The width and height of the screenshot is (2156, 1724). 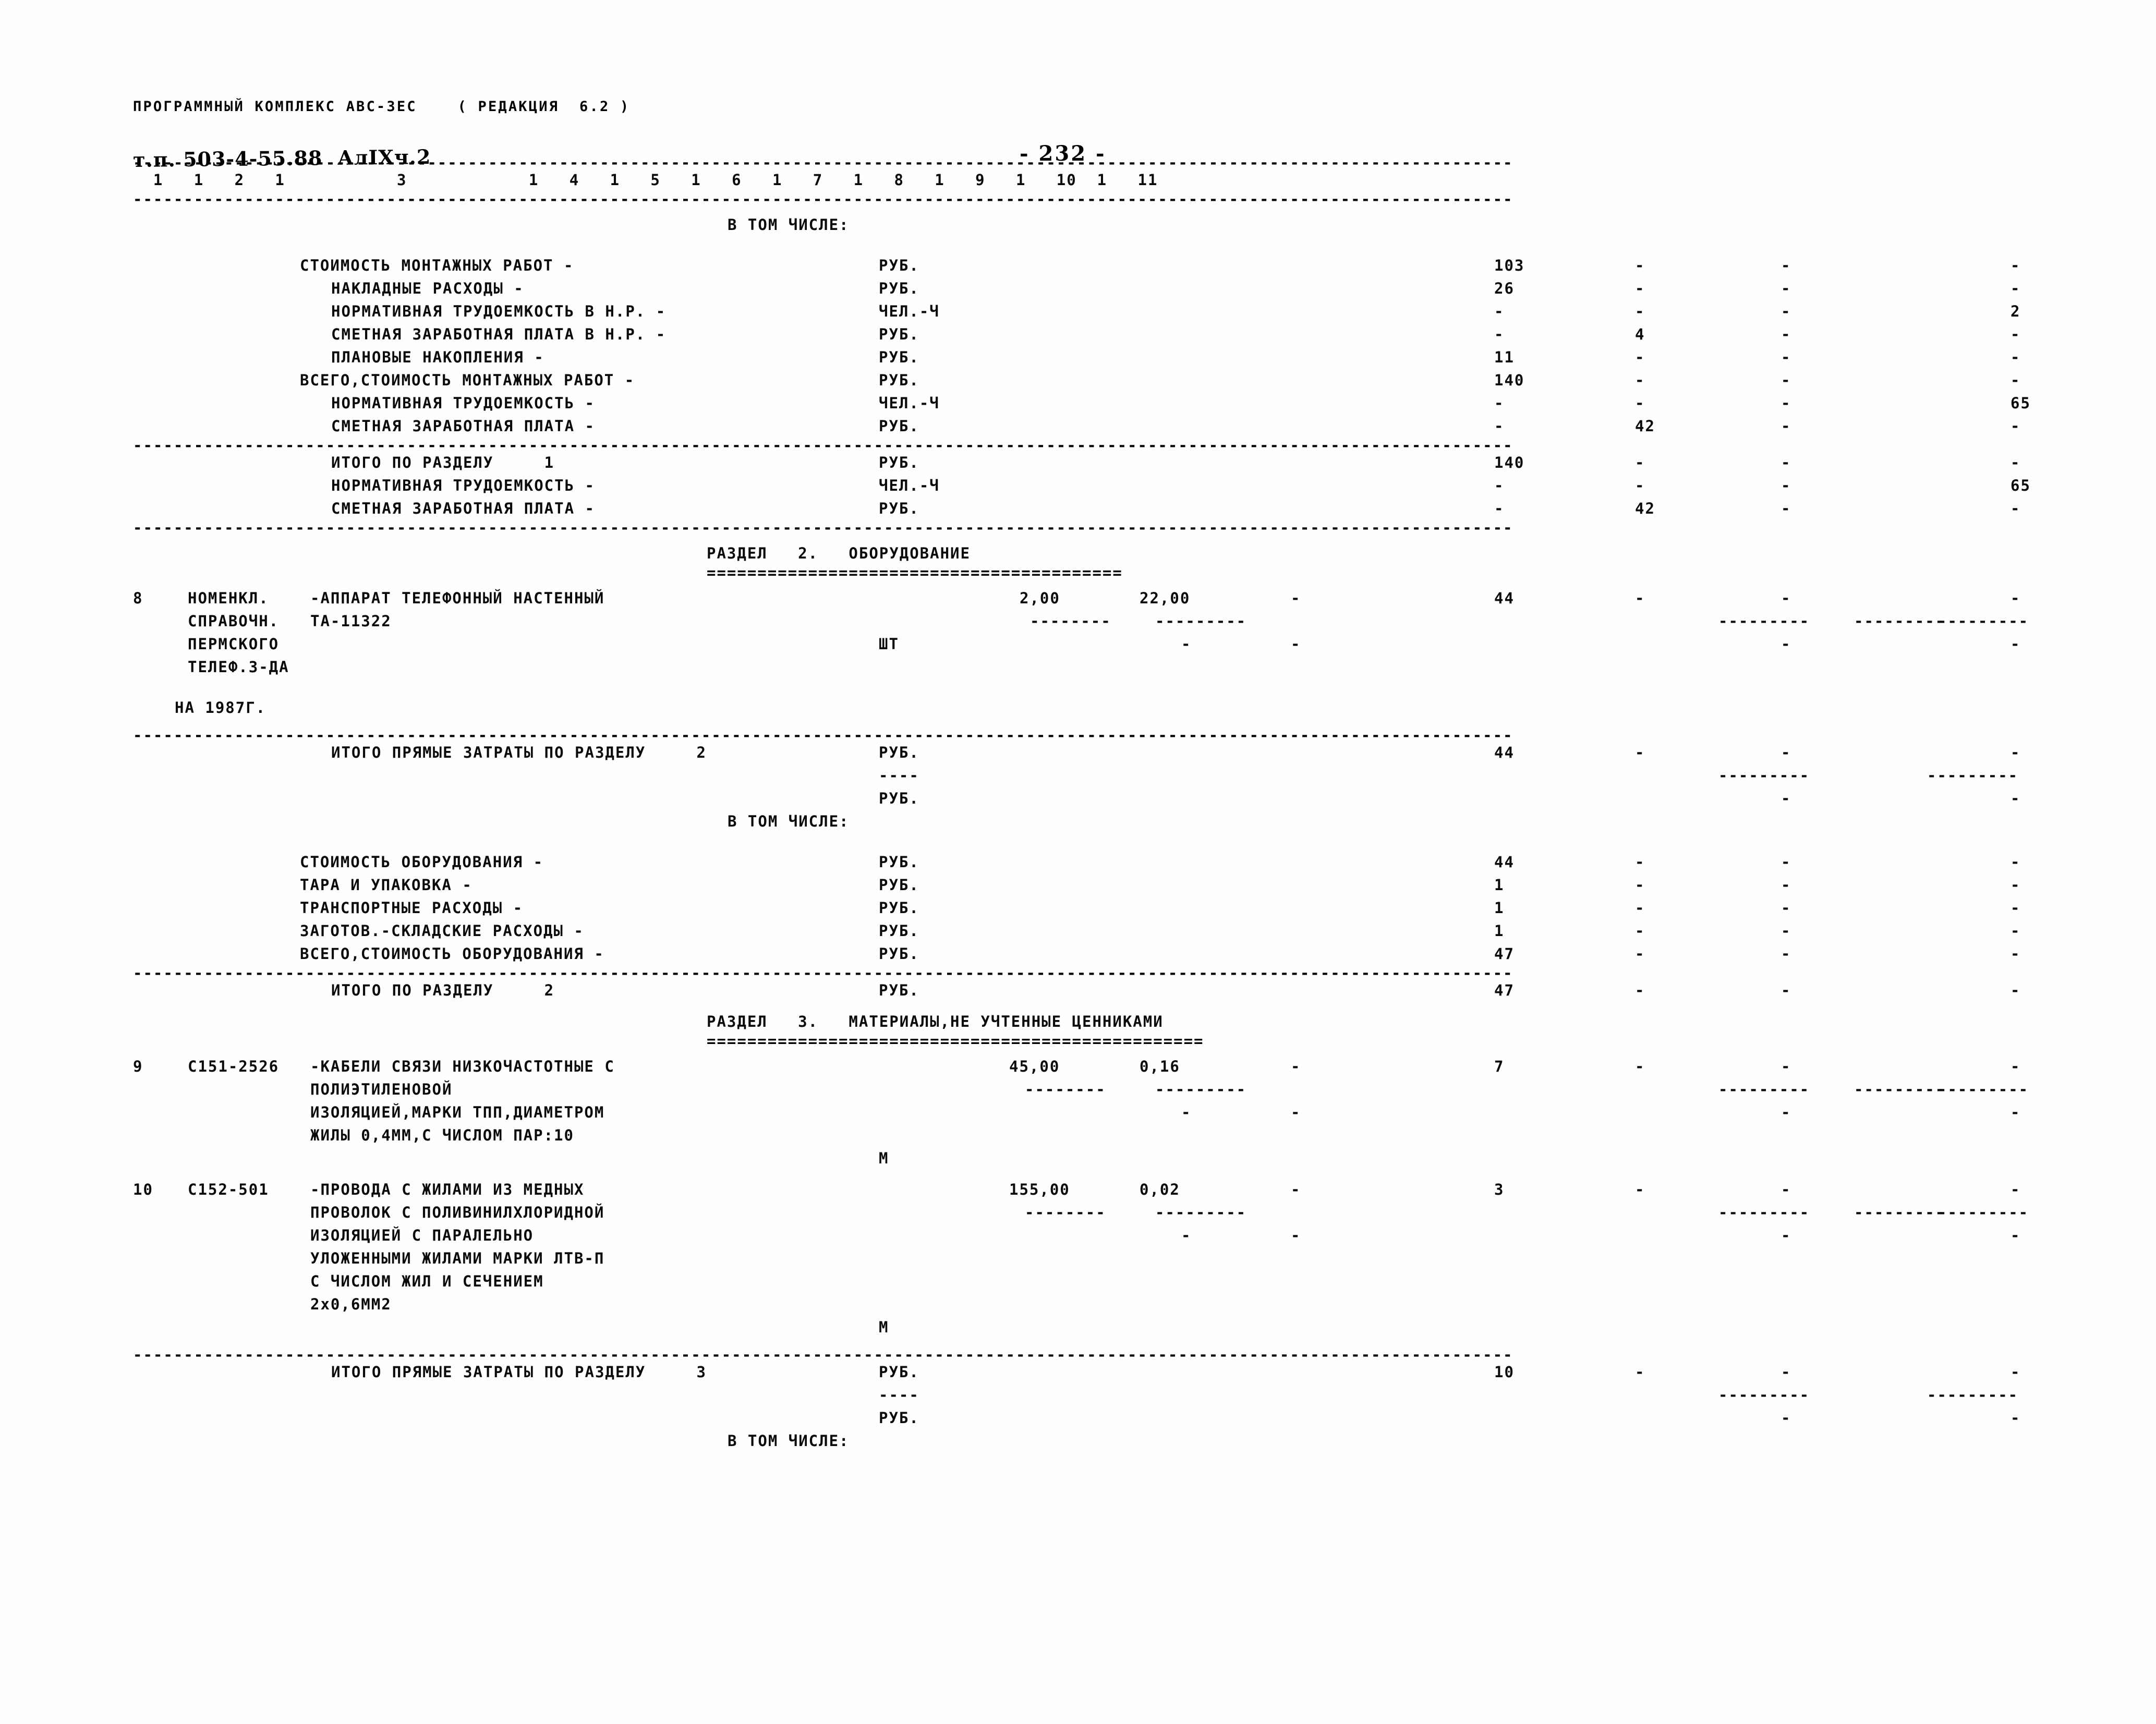 What do you see at coordinates (2015, 1189) in the screenshot?
I see `item10-col11: -` at bounding box center [2015, 1189].